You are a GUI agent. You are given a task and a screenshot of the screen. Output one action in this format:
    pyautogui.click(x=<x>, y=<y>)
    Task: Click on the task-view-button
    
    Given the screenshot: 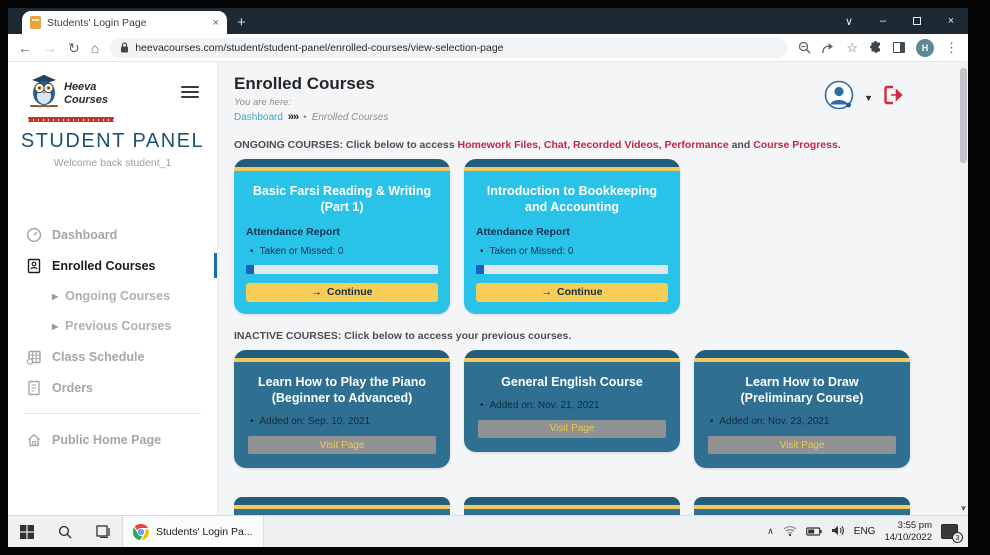 What is the action you would take?
    pyautogui.click(x=103, y=531)
    